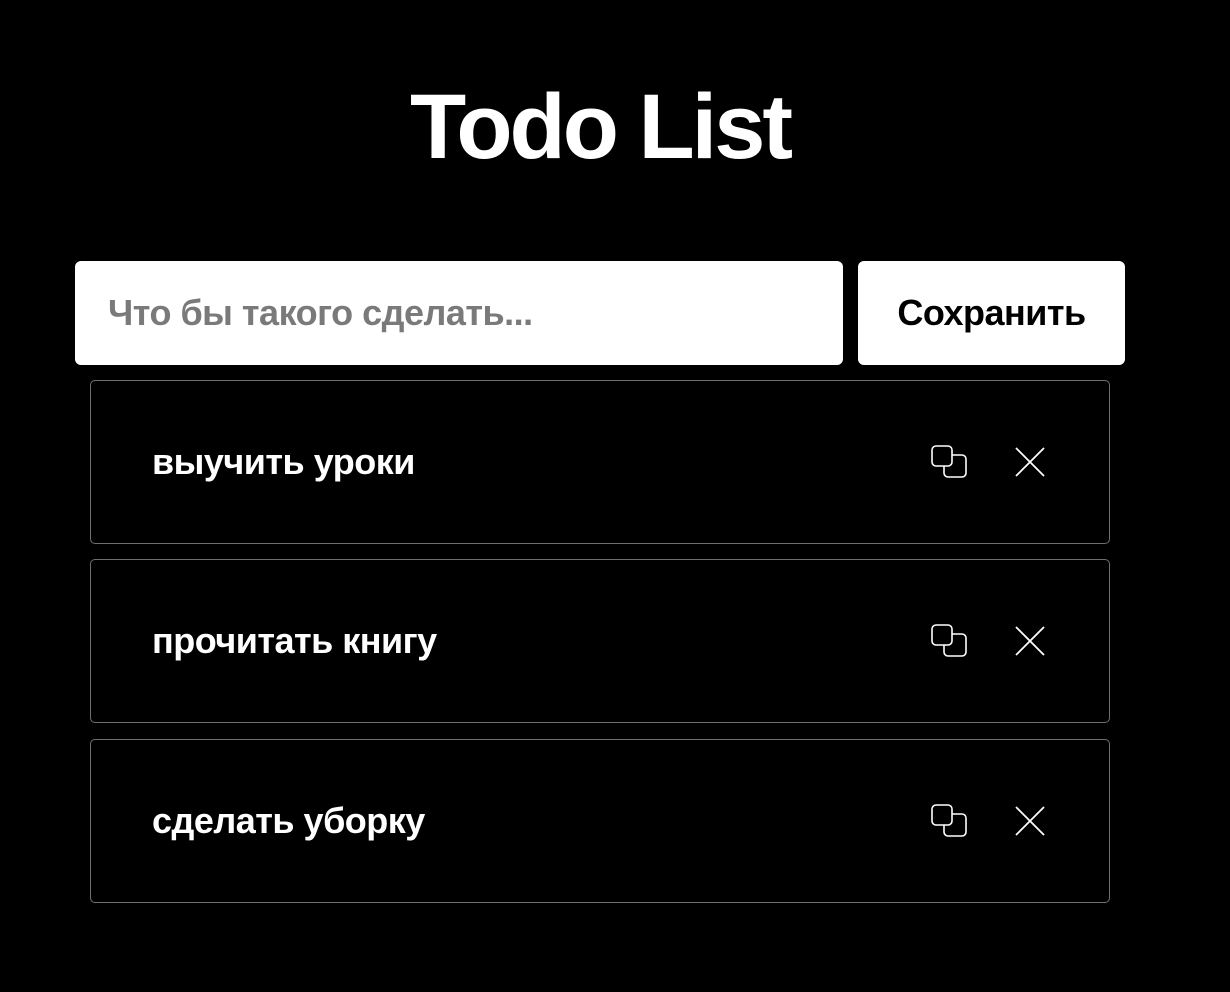 This screenshot has height=992, width=1230. What do you see at coordinates (288, 820) in the screenshot?
I see `todo-item-text: сделать уборку` at bounding box center [288, 820].